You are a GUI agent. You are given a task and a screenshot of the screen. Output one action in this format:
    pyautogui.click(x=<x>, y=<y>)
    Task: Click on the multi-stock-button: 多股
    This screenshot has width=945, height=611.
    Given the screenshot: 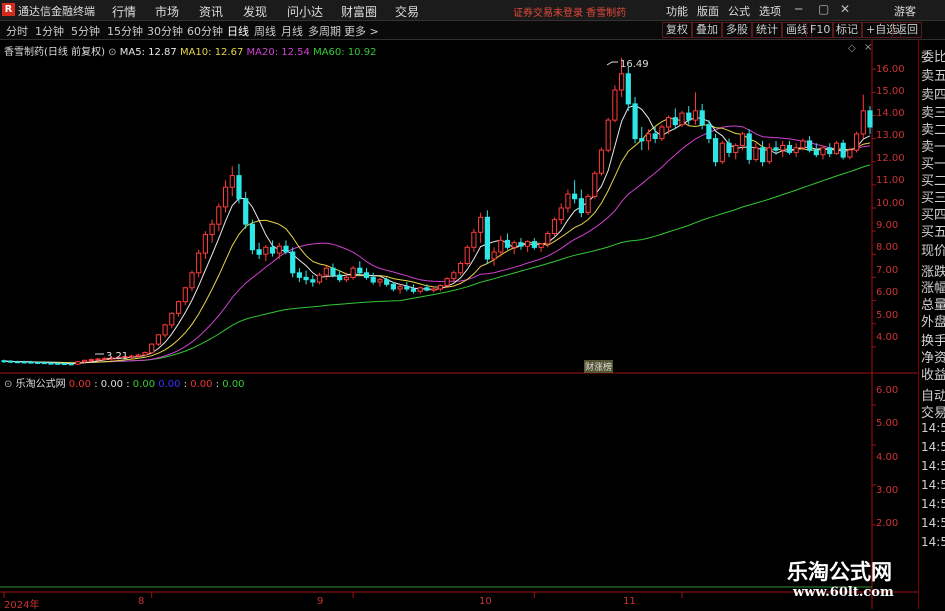 What is the action you would take?
    pyautogui.click(x=737, y=30)
    